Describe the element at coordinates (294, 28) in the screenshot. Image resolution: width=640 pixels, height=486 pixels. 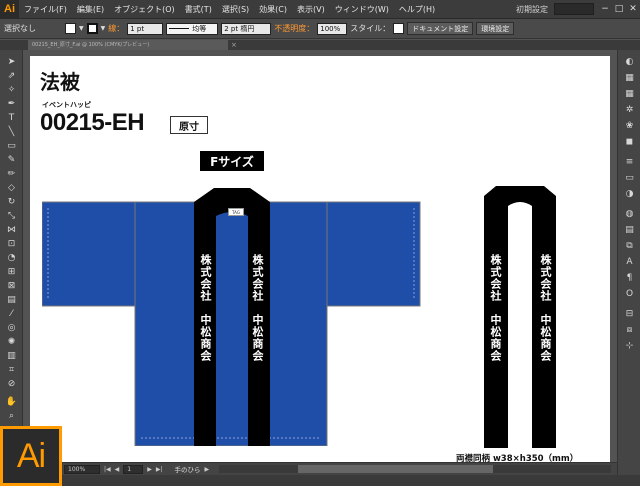
I see `opacity-label: 不透明度：` at that location.